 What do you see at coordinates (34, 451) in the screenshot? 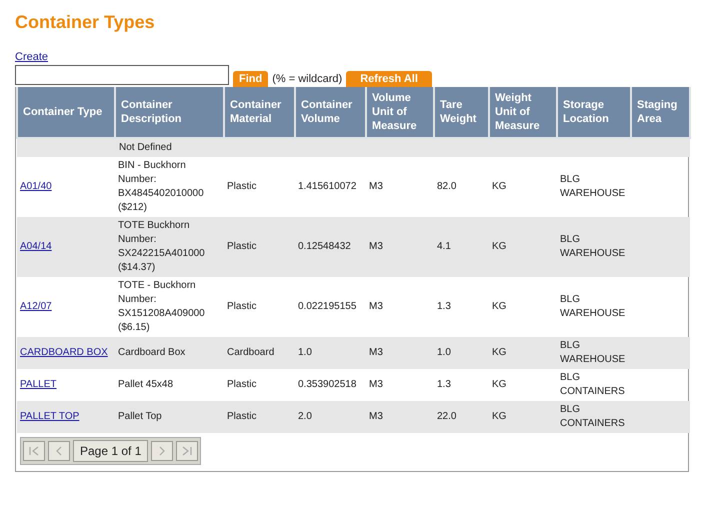
I see `first-page-icon` at bounding box center [34, 451].